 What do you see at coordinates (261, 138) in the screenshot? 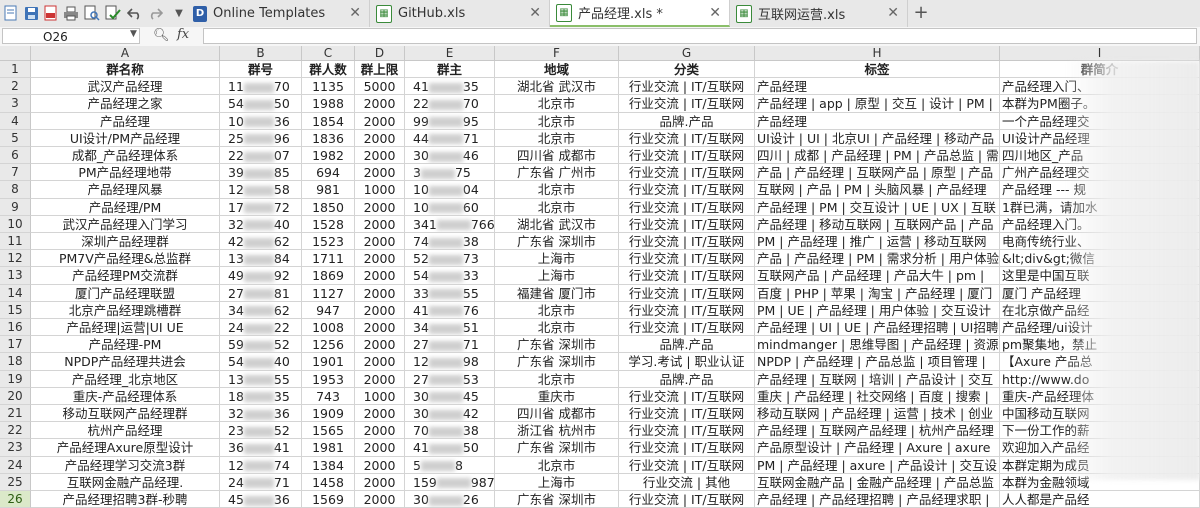
I see `table-cell: 25 96` at bounding box center [261, 138].